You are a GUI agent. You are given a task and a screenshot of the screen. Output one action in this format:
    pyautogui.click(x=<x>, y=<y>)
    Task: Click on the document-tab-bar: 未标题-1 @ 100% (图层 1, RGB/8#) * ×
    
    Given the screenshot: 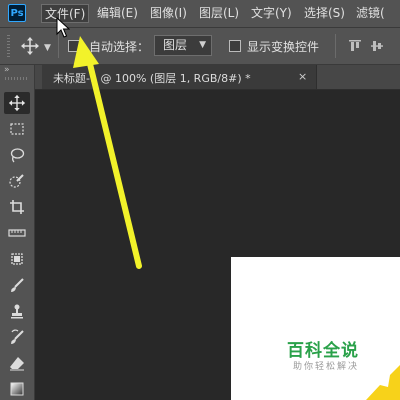 What is the action you would take?
    pyautogui.click(x=217, y=77)
    